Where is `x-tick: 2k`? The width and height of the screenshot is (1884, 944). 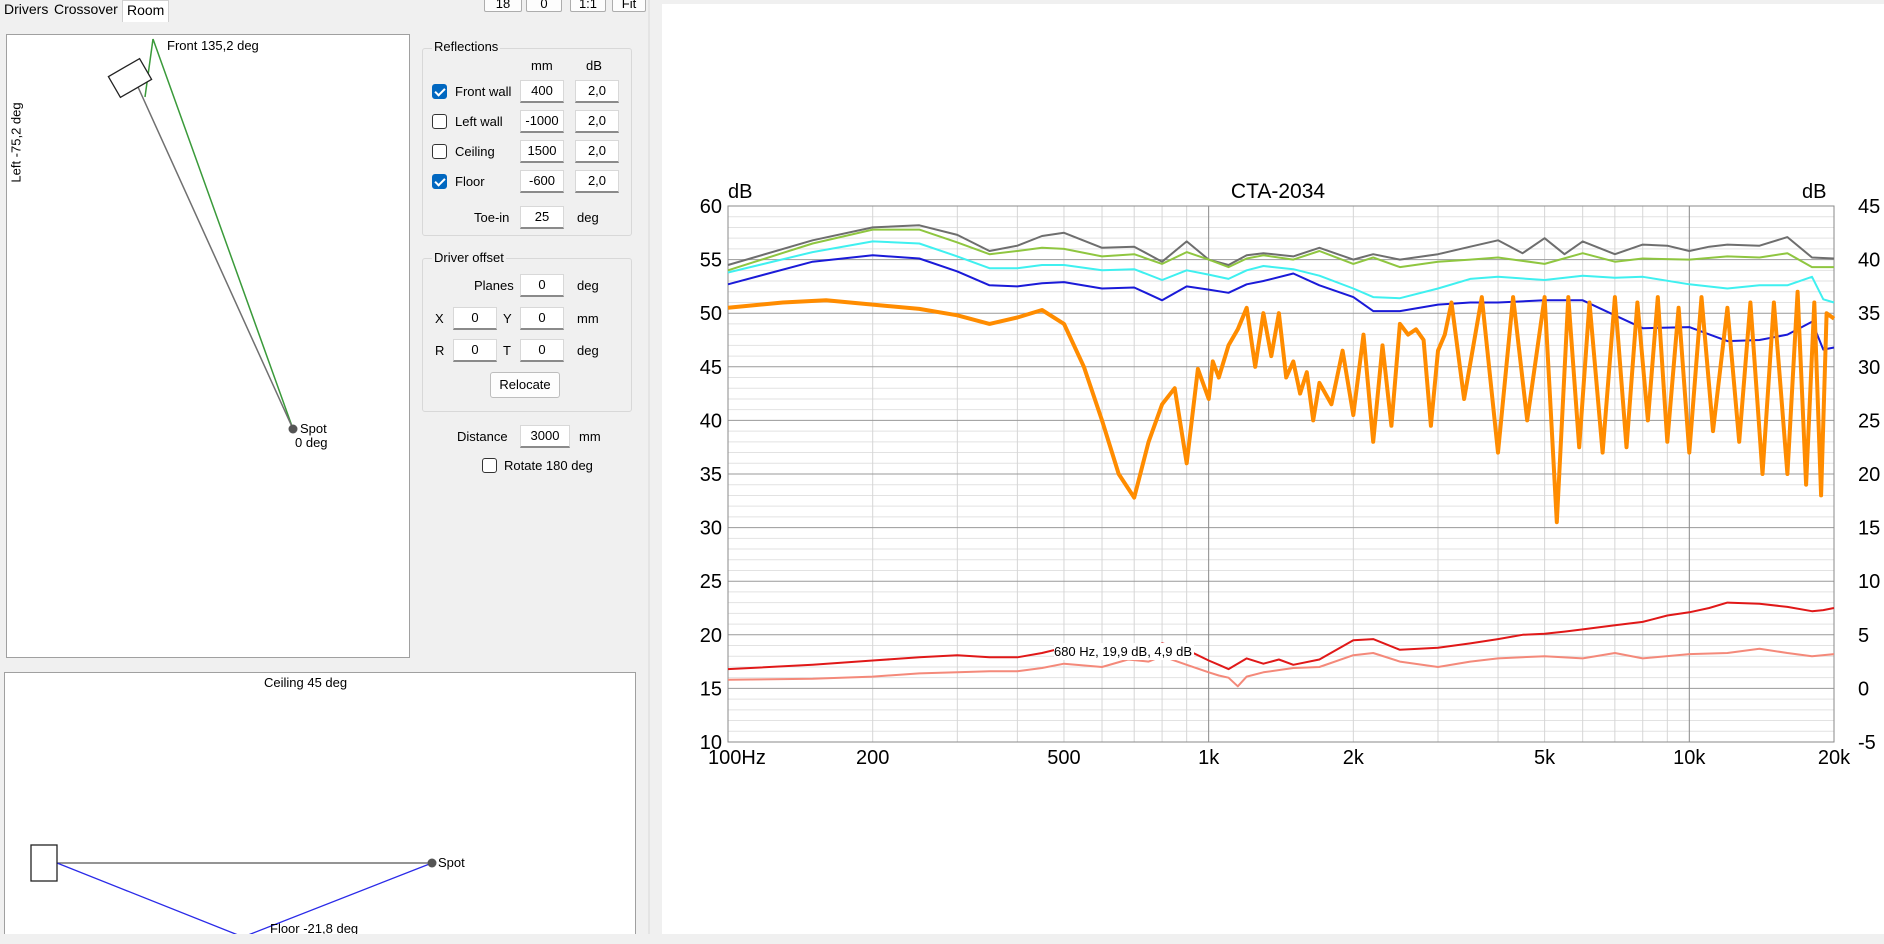
x-tick: 2k is located at coordinates (1354, 758).